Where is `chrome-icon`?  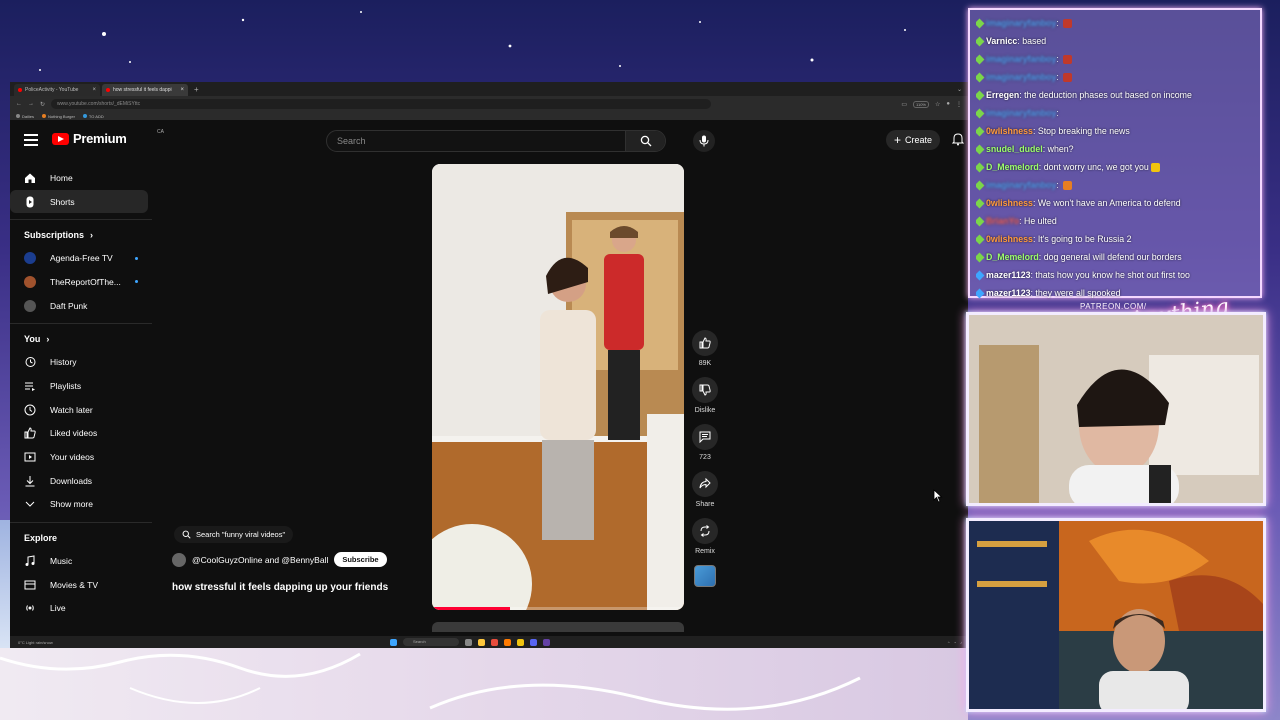
chrome-icon is located at coordinates (520, 642).